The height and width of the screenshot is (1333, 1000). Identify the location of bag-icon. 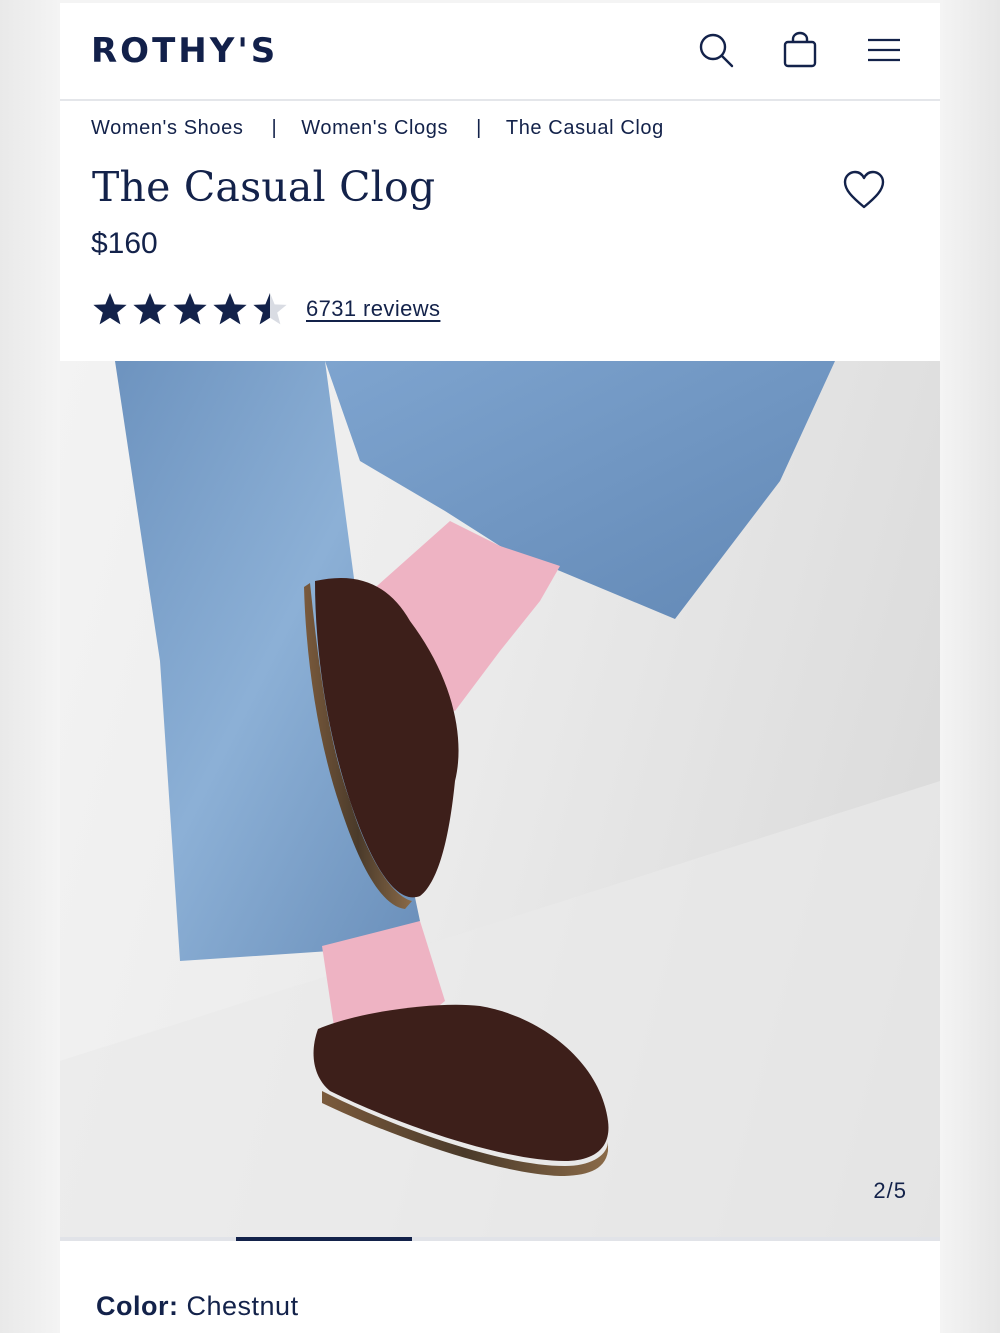
(800, 50).